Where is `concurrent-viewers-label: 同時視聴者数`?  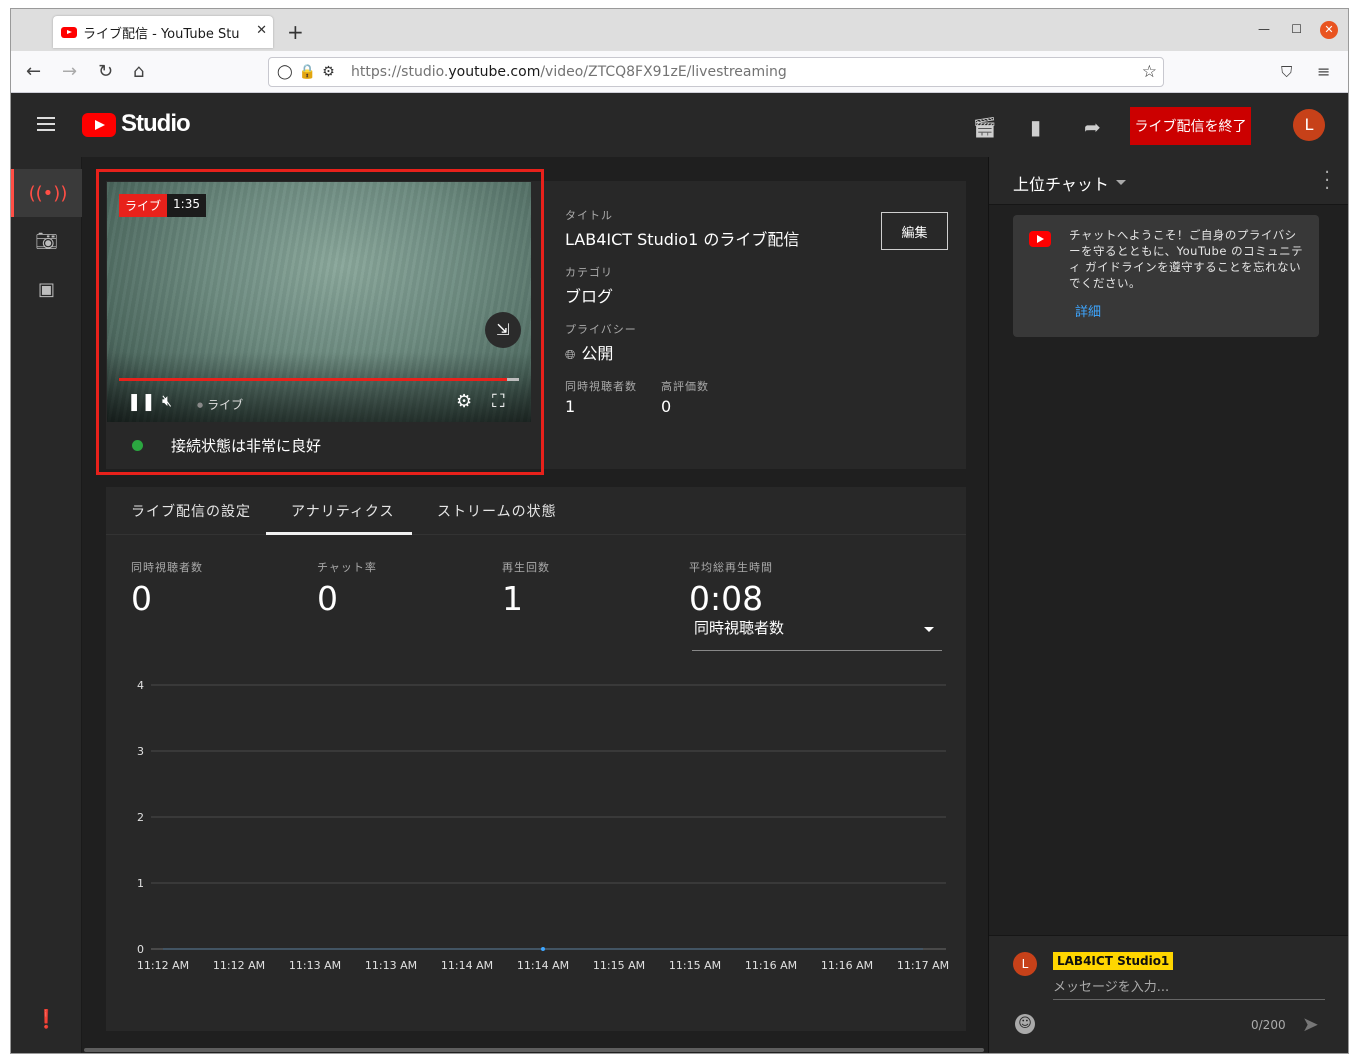
concurrent-viewers-label: 同時視聴者数 is located at coordinates (601, 386).